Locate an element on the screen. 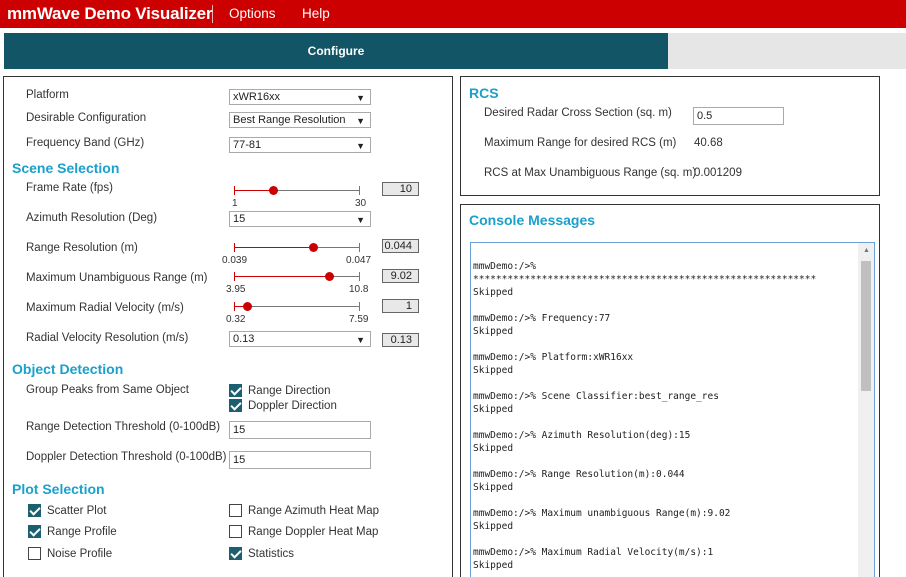 This screenshot has height=577, width=906. group-peaks-label: Group Peaks from Same Object is located at coordinates (107, 390).